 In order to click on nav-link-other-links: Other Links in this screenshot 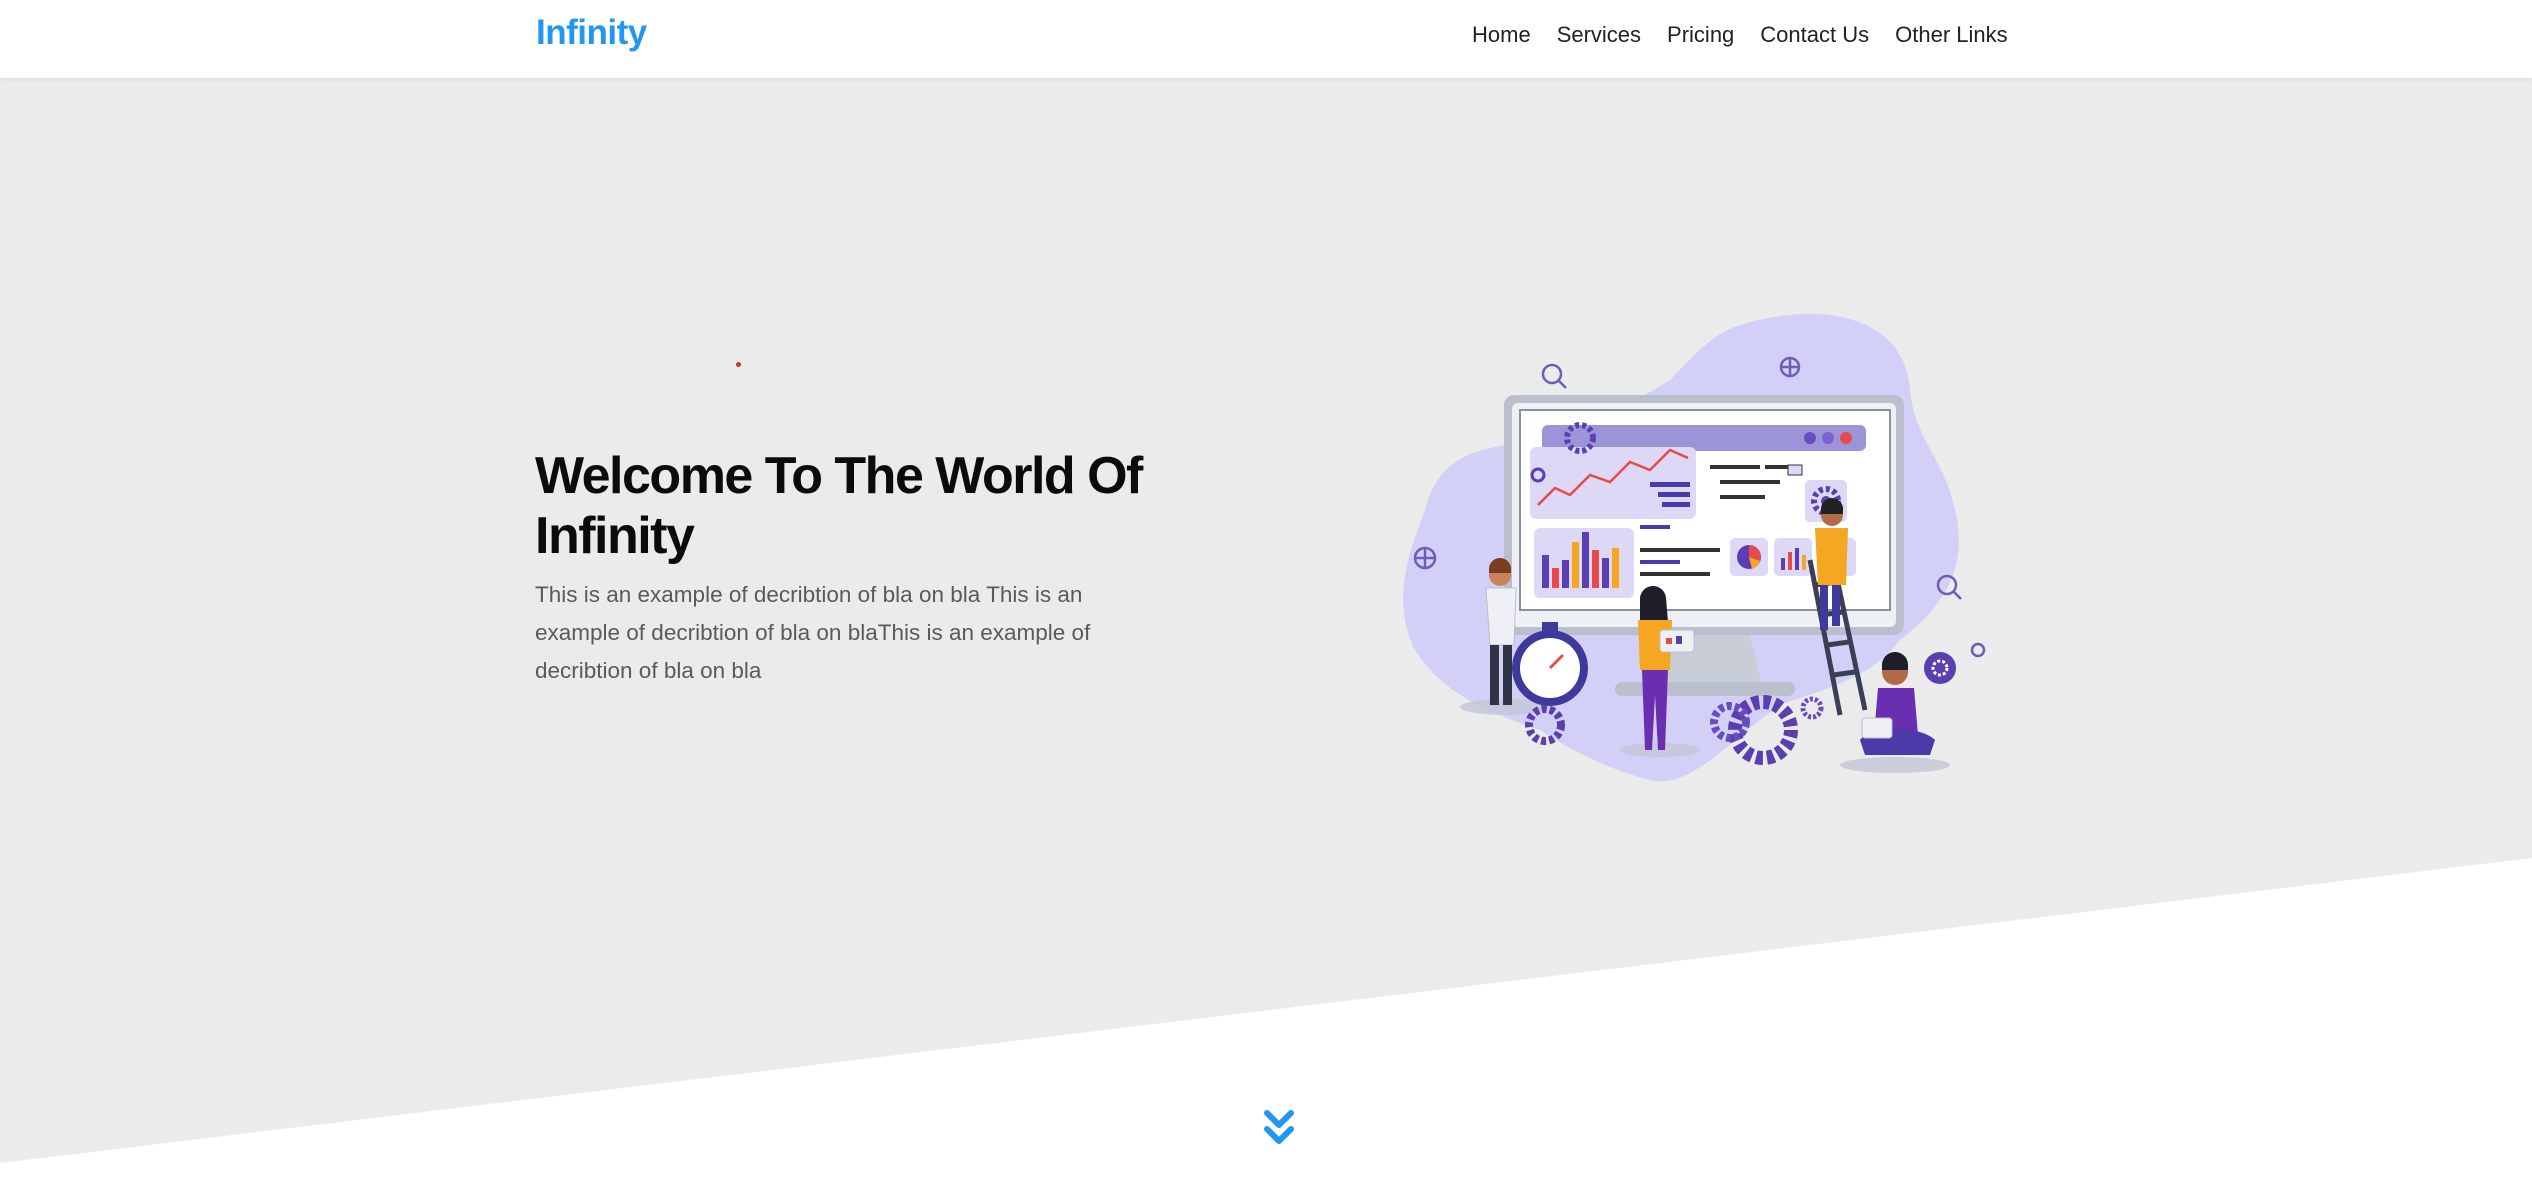, I will do `click(1951, 34)`.